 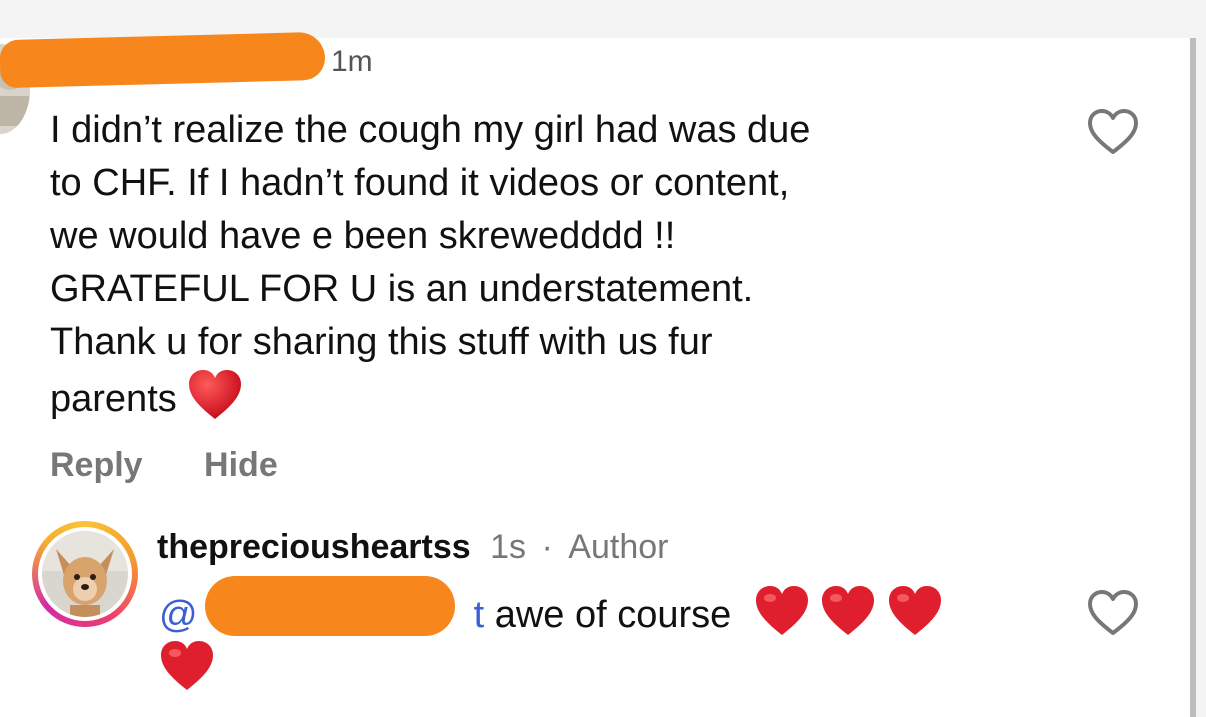 I want to click on scrollbar, so click(x=1193, y=377).